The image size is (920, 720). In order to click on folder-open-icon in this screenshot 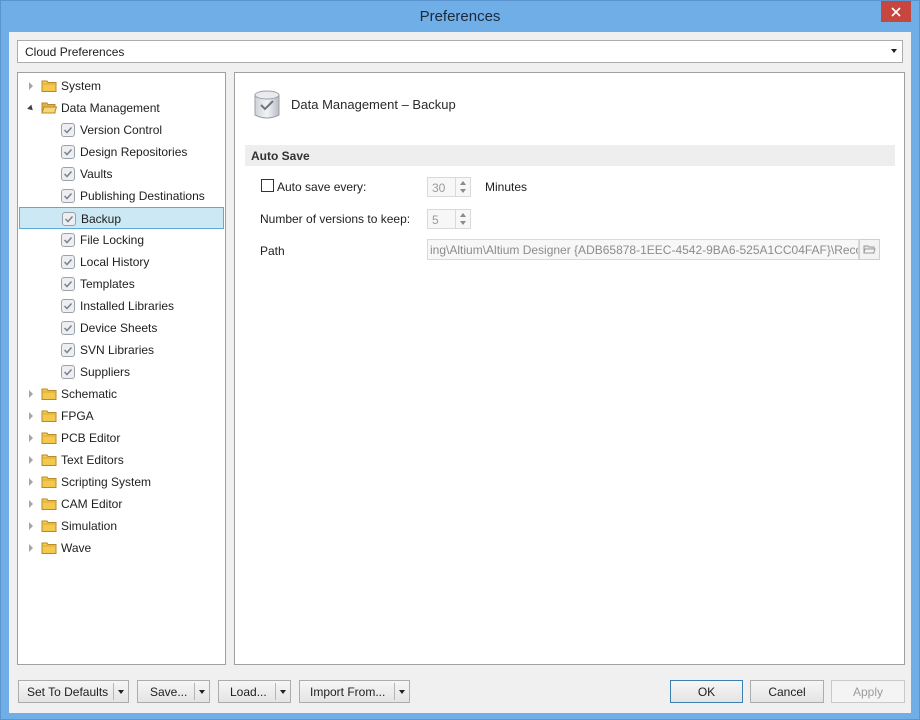, I will do `click(869, 249)`.